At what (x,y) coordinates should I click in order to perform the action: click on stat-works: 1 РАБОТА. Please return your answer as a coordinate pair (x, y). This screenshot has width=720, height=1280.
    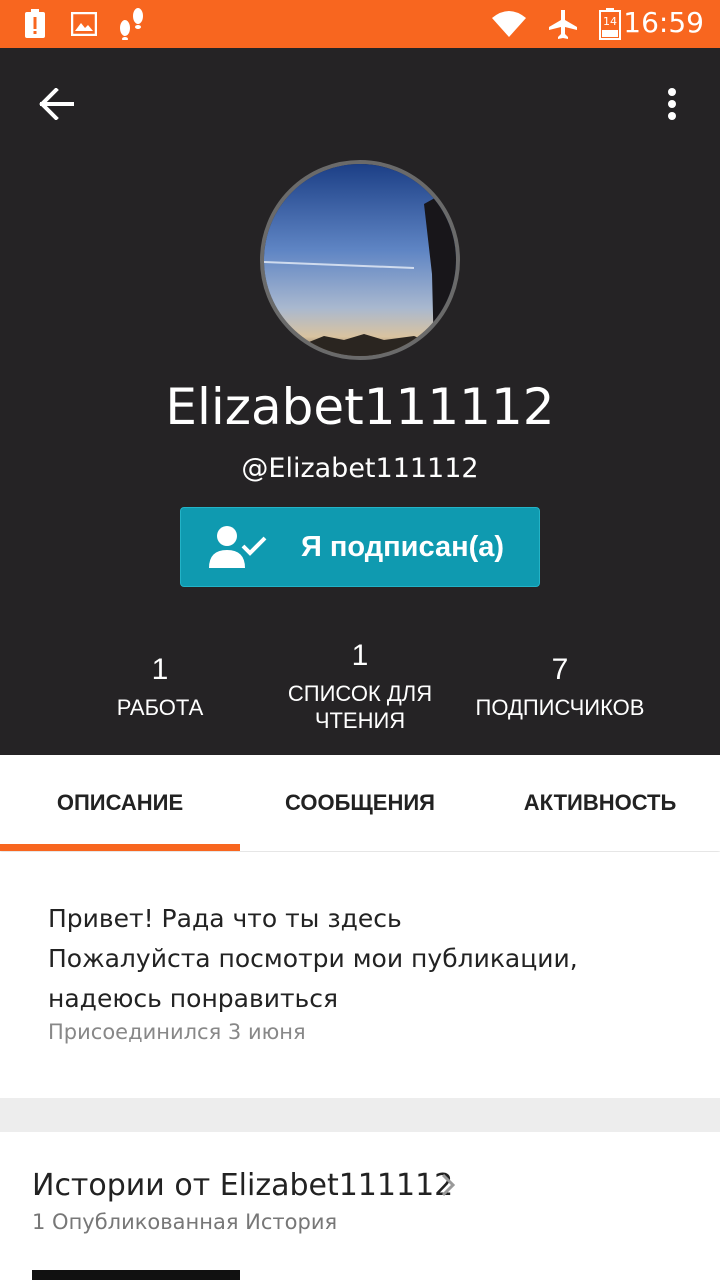
    Looking at the image, I should click on (160, 679).